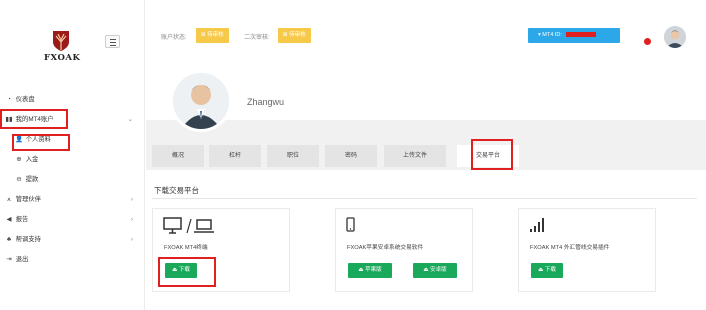 The image size is (706, 310). Describe the element at coordinates (61, 41) in the screenshot. I see `oak-tree-icon` at that location.